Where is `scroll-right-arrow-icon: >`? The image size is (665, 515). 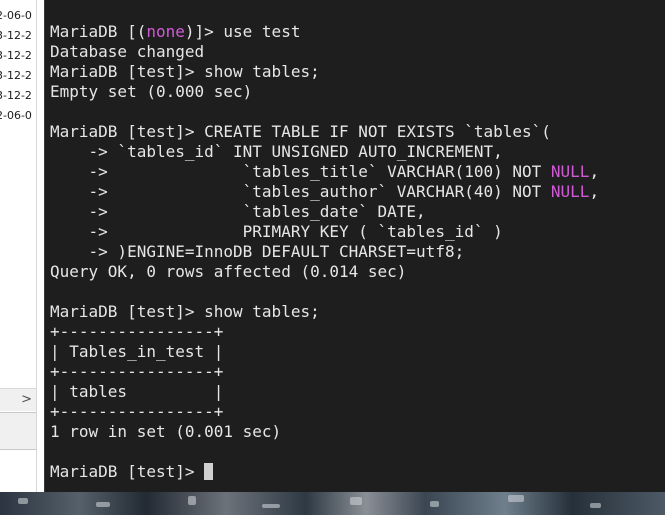 scroll-right-arrow-icon: > is located at coordinates (26, 400).